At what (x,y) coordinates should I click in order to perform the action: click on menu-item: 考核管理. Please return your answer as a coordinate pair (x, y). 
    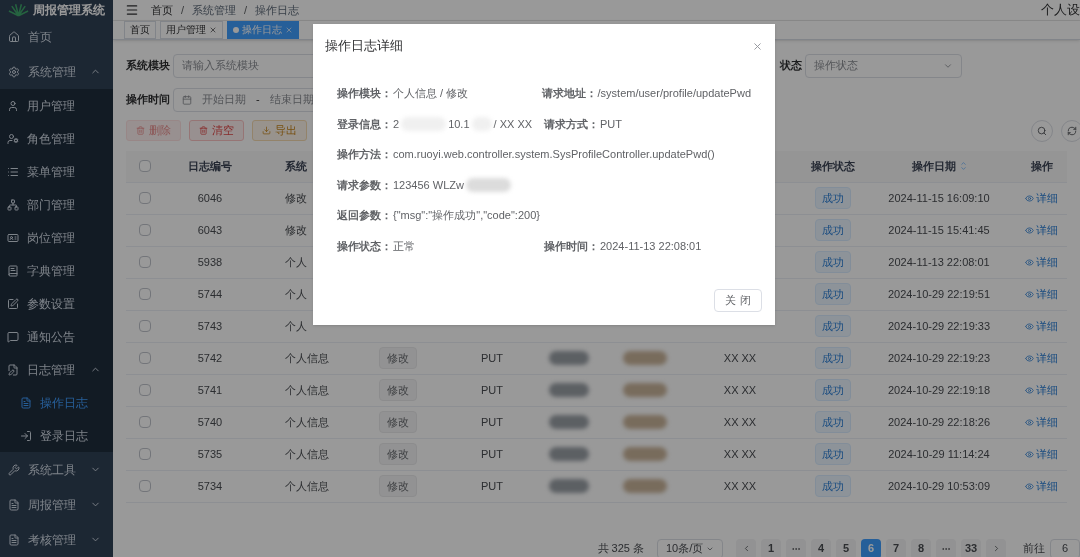
    Looking at the image, I should click on (56, 539).